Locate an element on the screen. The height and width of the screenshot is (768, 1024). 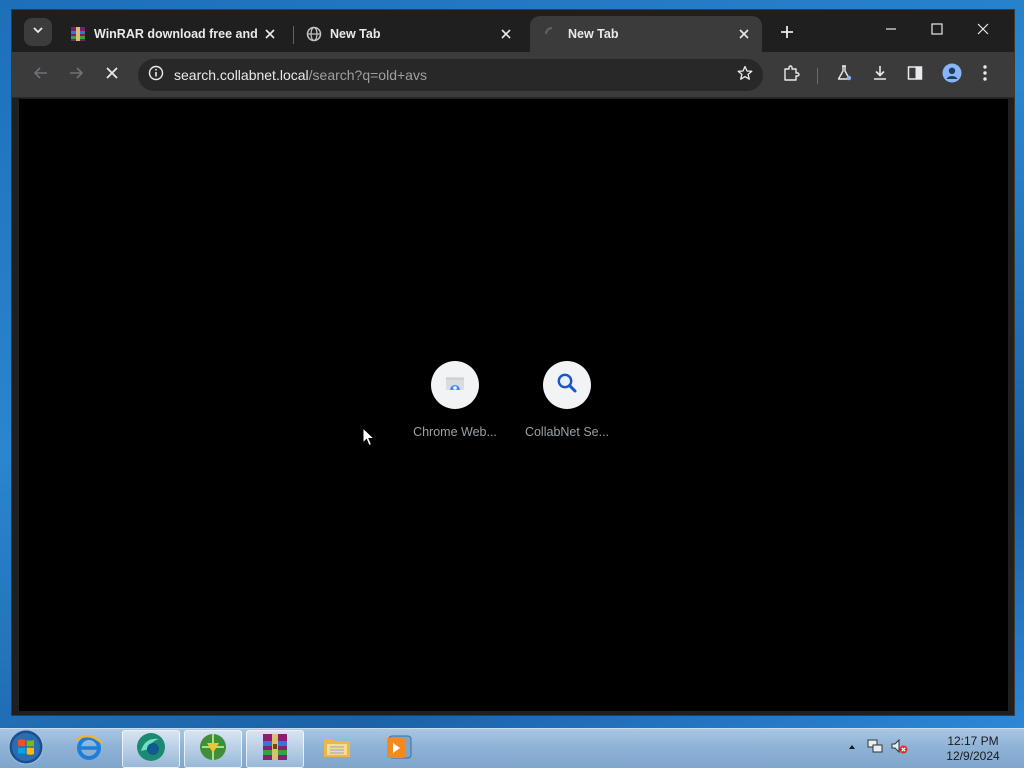
url-path: /search?q=old+avs is located at coordinates (367, 75).